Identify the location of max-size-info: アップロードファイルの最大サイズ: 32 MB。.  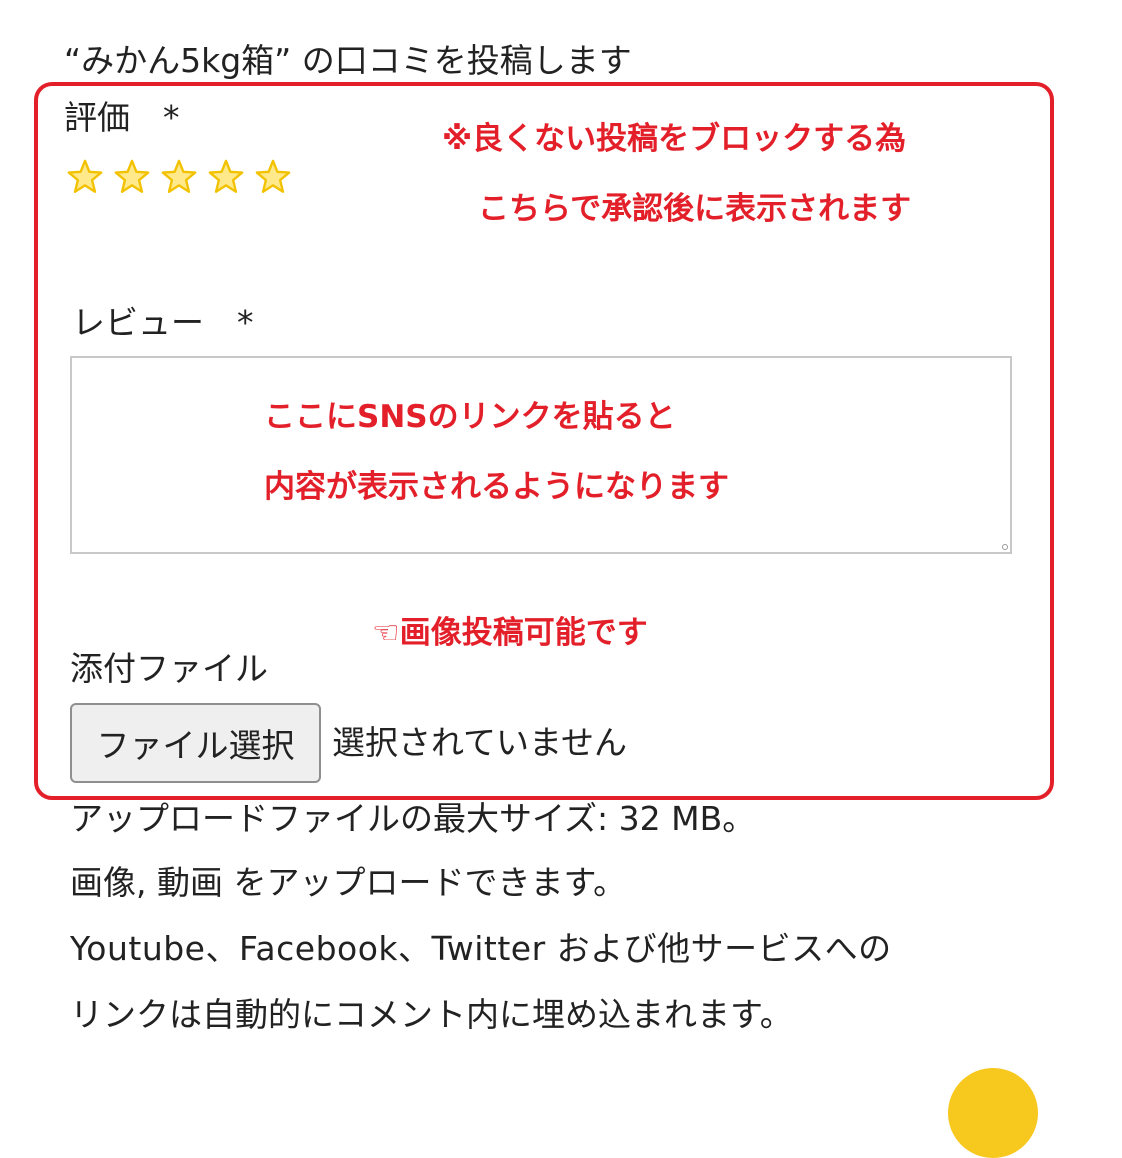
(413, 818).